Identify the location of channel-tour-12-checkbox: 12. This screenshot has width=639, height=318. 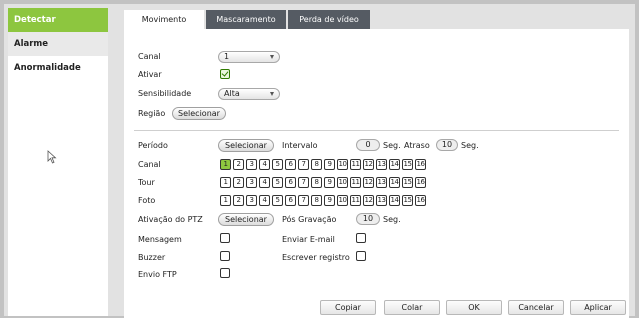
(368, 182).